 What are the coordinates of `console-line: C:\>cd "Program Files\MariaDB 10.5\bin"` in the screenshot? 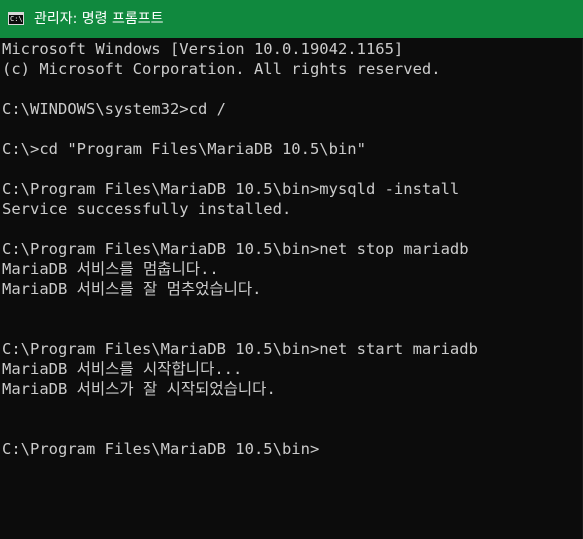 It's located at (184, 149).